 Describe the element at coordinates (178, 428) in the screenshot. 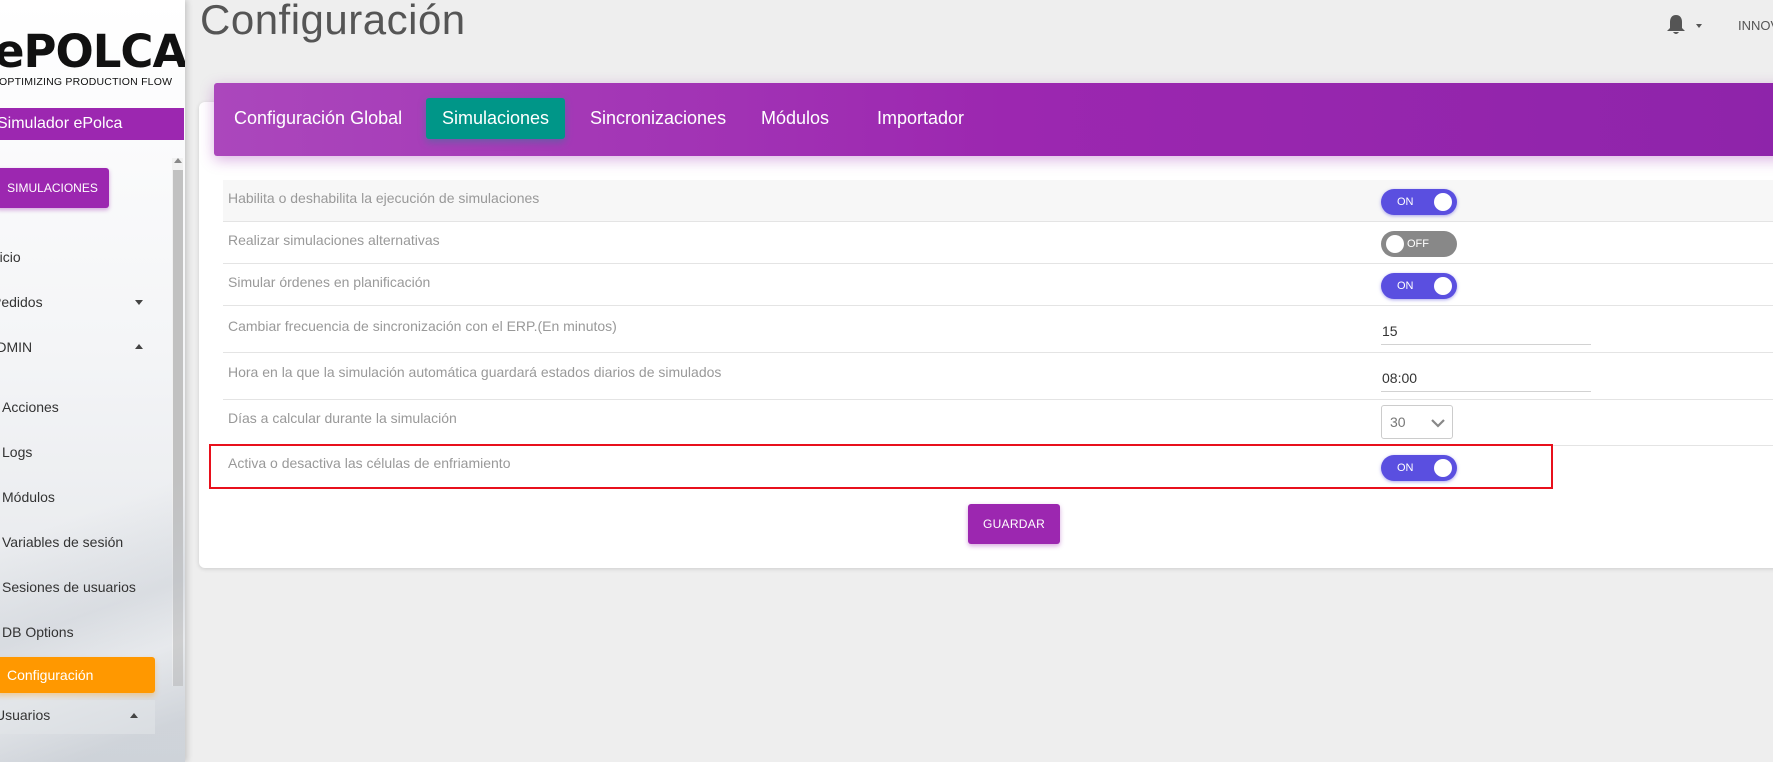

I see `scroll-thumb` at that location.